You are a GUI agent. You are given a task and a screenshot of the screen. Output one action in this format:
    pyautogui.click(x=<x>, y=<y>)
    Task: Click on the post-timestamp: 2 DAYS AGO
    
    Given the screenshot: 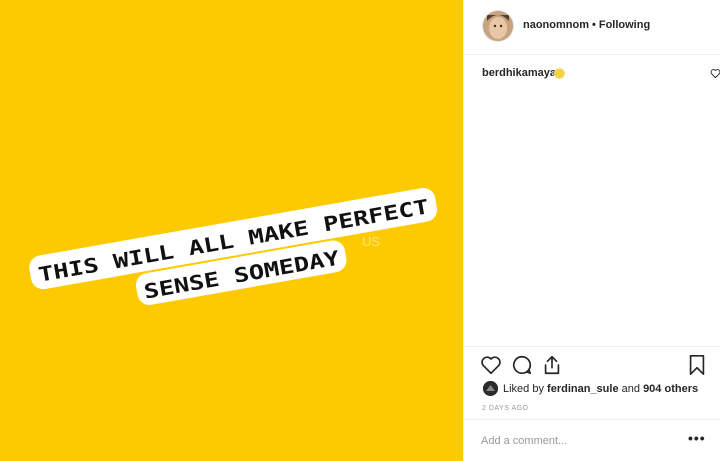 What is the action you would take?
    pyautogui.click(x=505, y=408)
    